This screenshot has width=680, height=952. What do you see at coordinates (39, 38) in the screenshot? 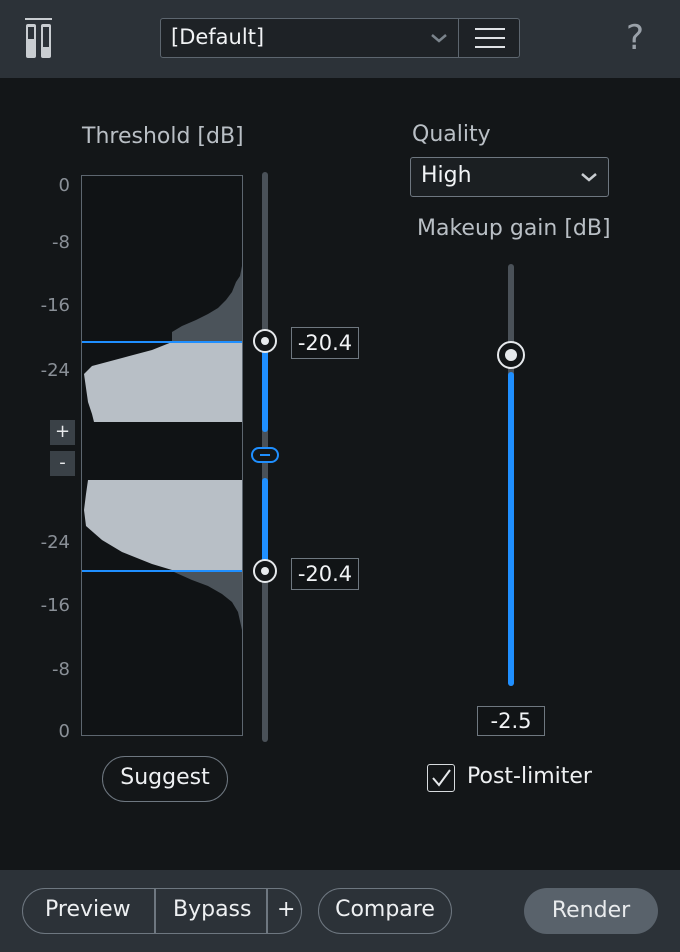
I see `meter-icon` at bounding box center [39, 38].